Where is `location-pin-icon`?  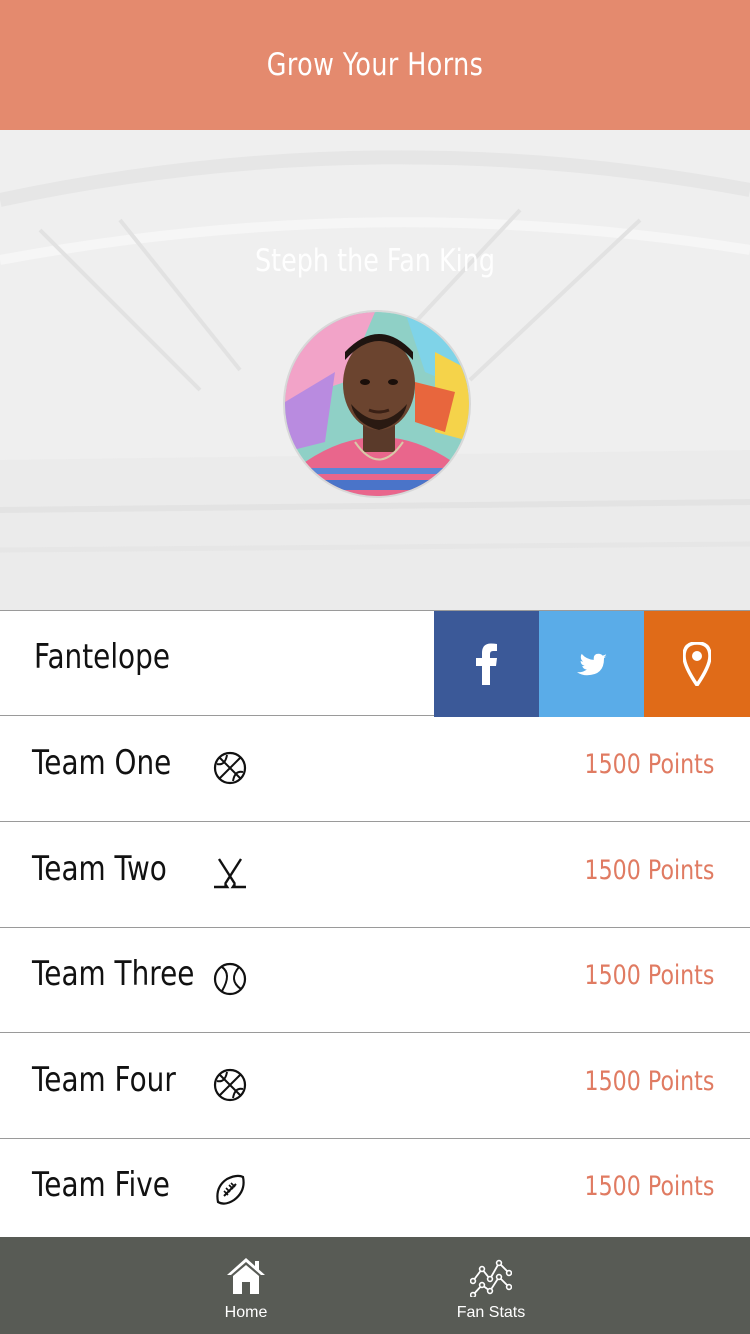 location-pin-icon is located at coordinates (697, 664).